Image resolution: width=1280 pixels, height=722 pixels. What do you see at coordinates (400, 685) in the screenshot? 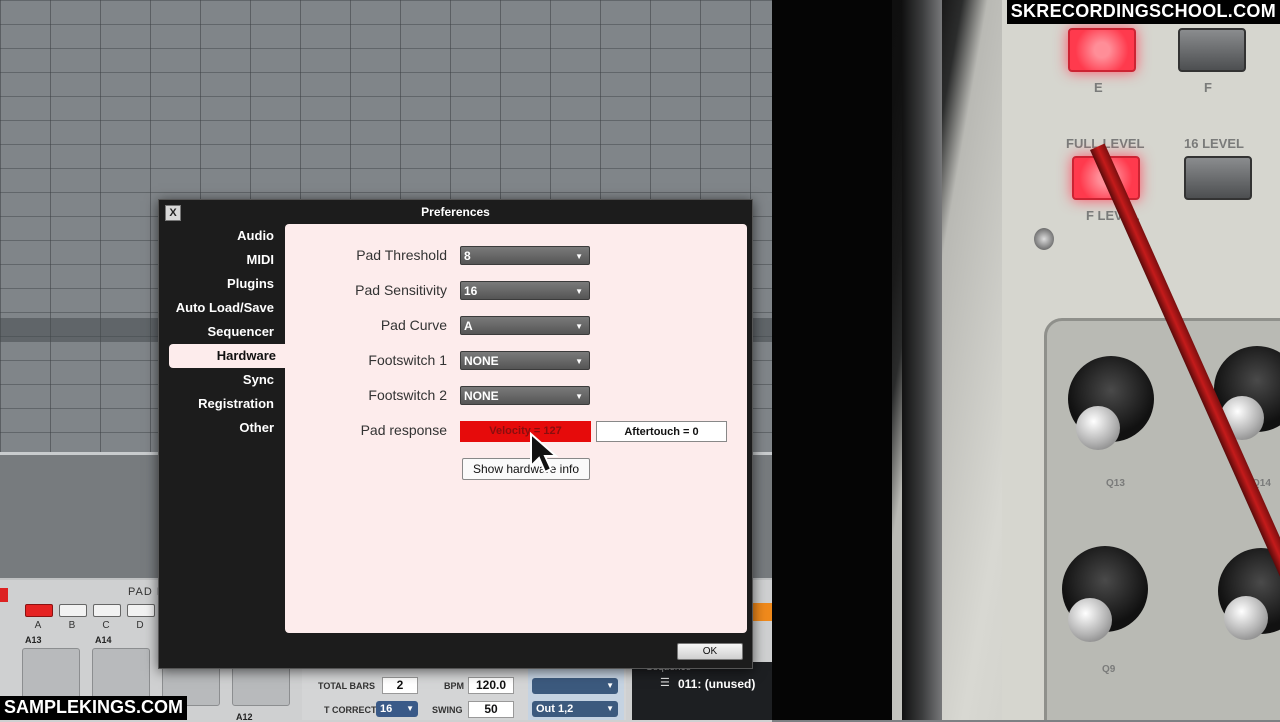
I see `total-bars-value: 2` at bounding box center [400, 685].